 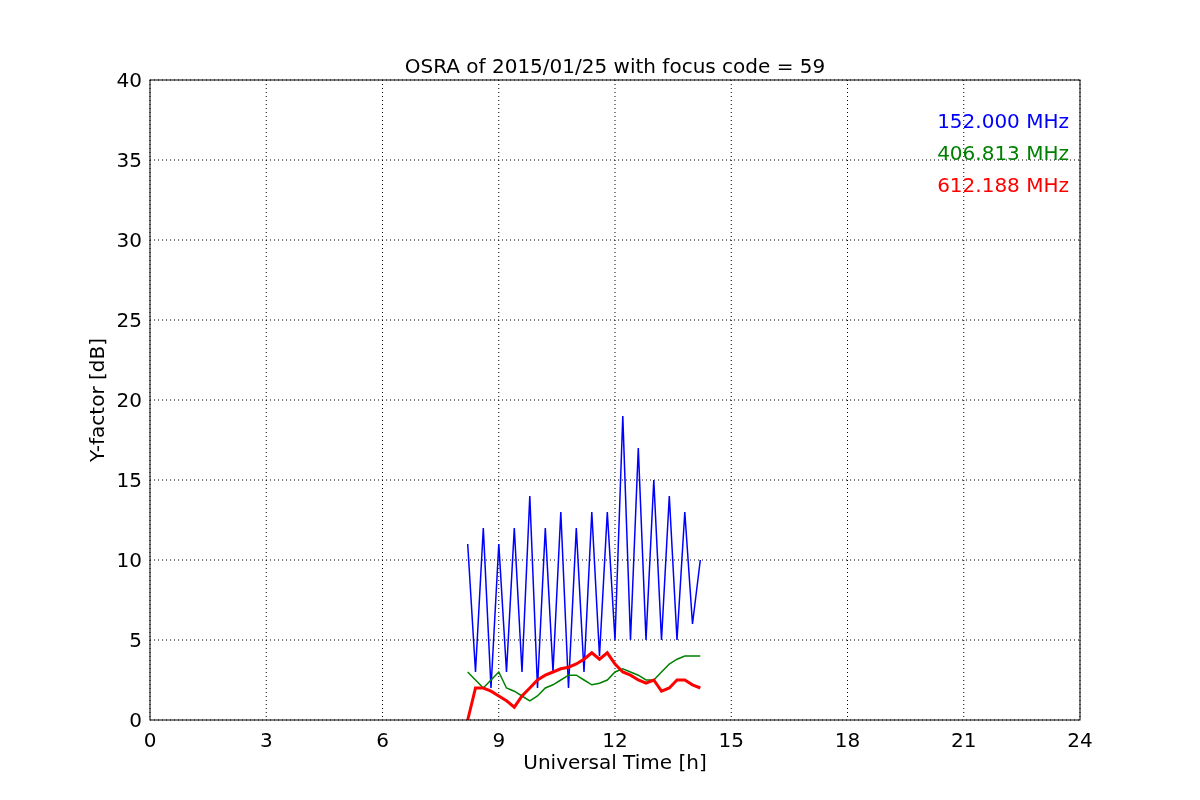 I want to click on y-tick-label: 5, so click(x=135, y=640).